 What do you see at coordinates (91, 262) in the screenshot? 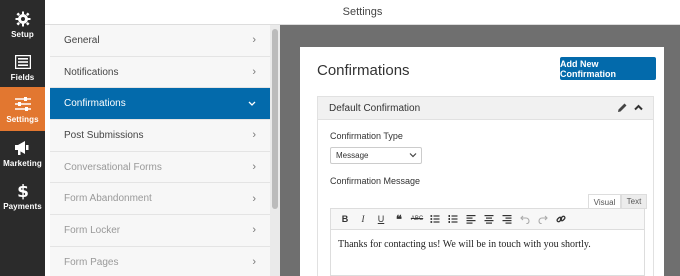
I see `nav-item-label: Form Pages` at bounding box center [91, 262].